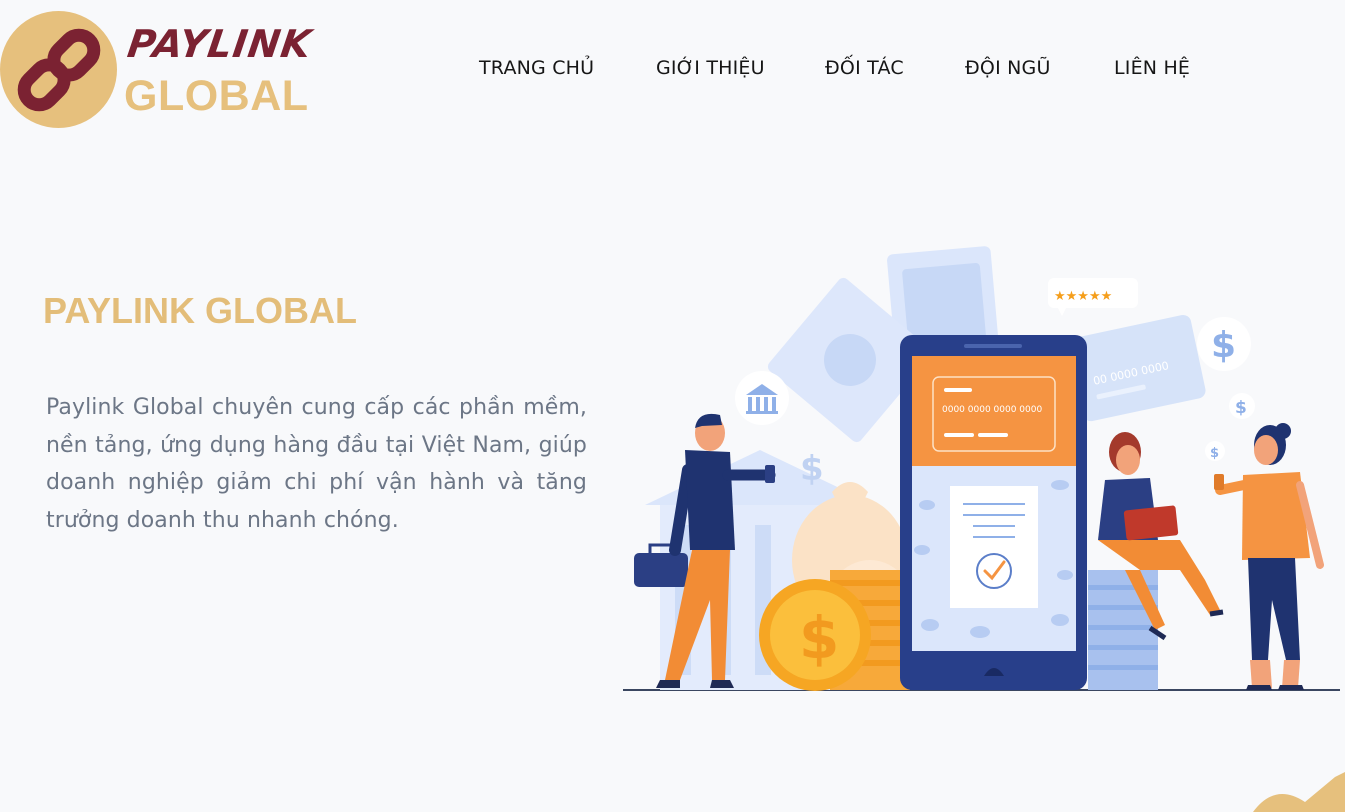 Image resolution: width=1345 pixels, height=812 pixels. Describe the element at coordinates (58, 69) in the screenshot. I see `chain-link-icon` at that location.